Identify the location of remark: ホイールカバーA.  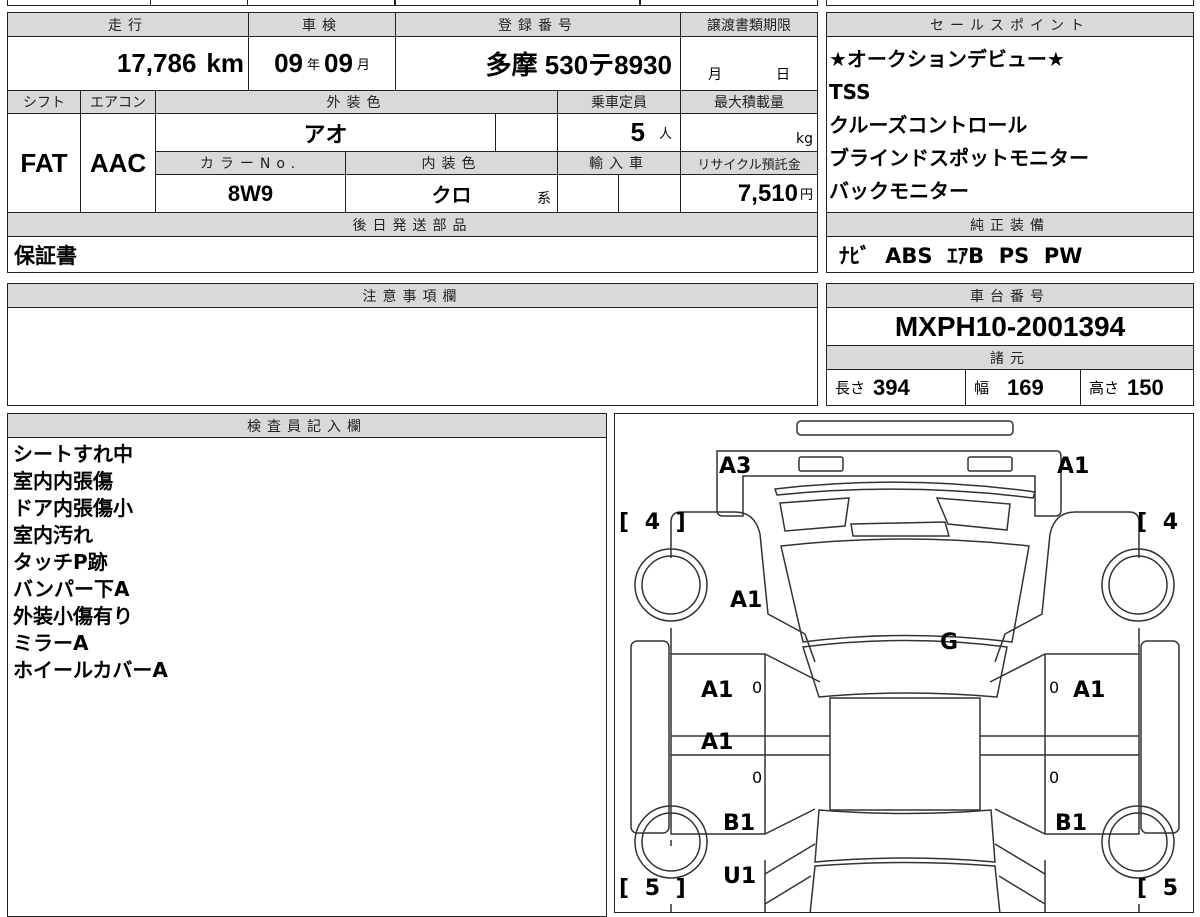
(90, 670).